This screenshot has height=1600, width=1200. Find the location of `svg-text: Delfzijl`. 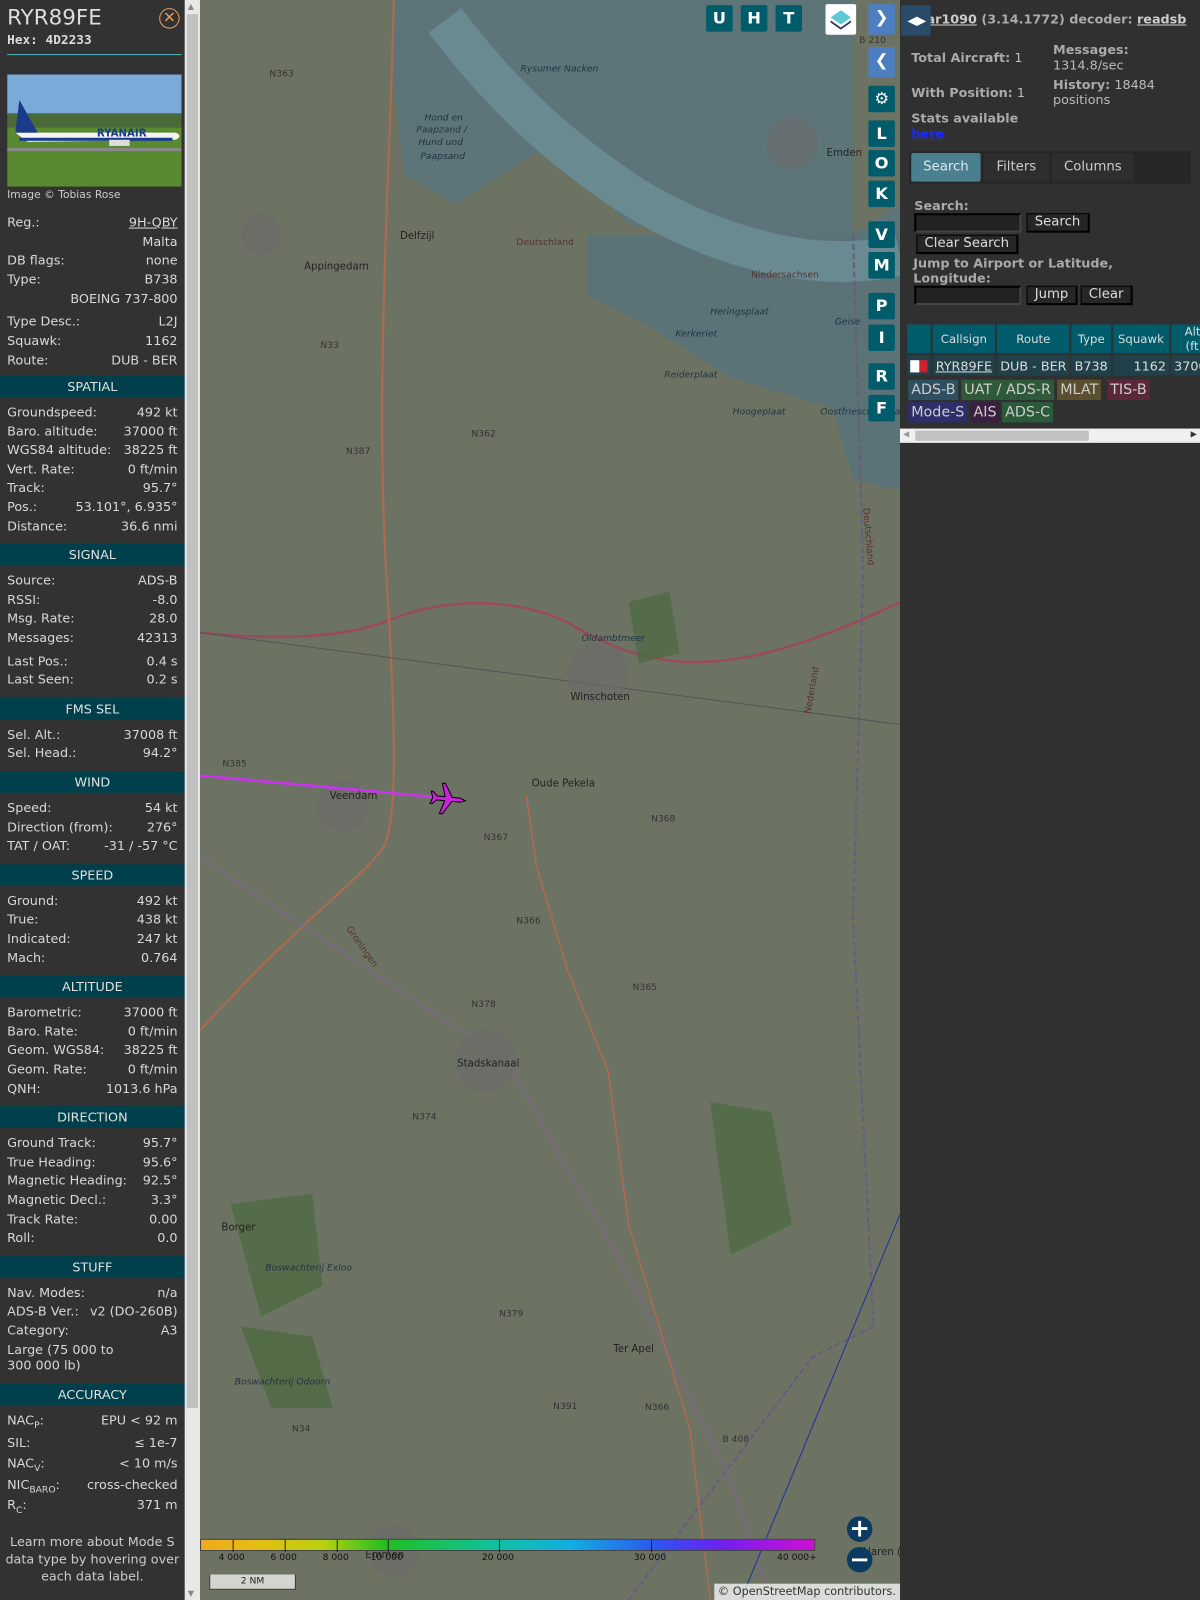

svg-text: Delfzijl is located at coordinates (417, 236).